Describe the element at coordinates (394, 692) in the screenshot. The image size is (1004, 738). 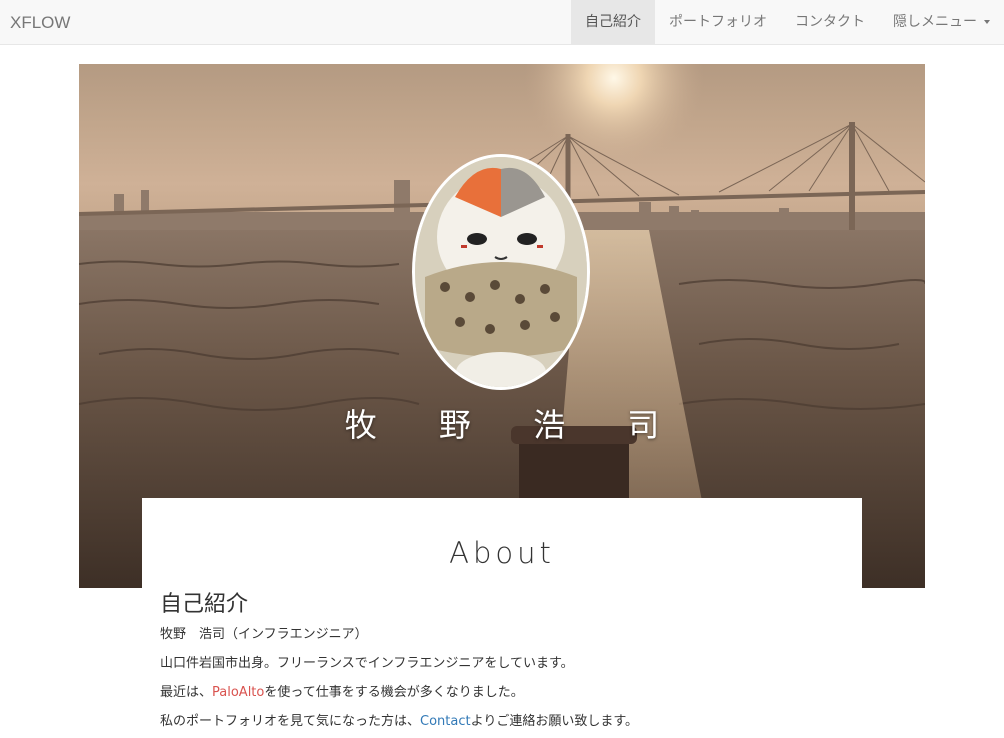
I see `recent-text-after: を使って仕事をする機会が多くなりました。` at that location.